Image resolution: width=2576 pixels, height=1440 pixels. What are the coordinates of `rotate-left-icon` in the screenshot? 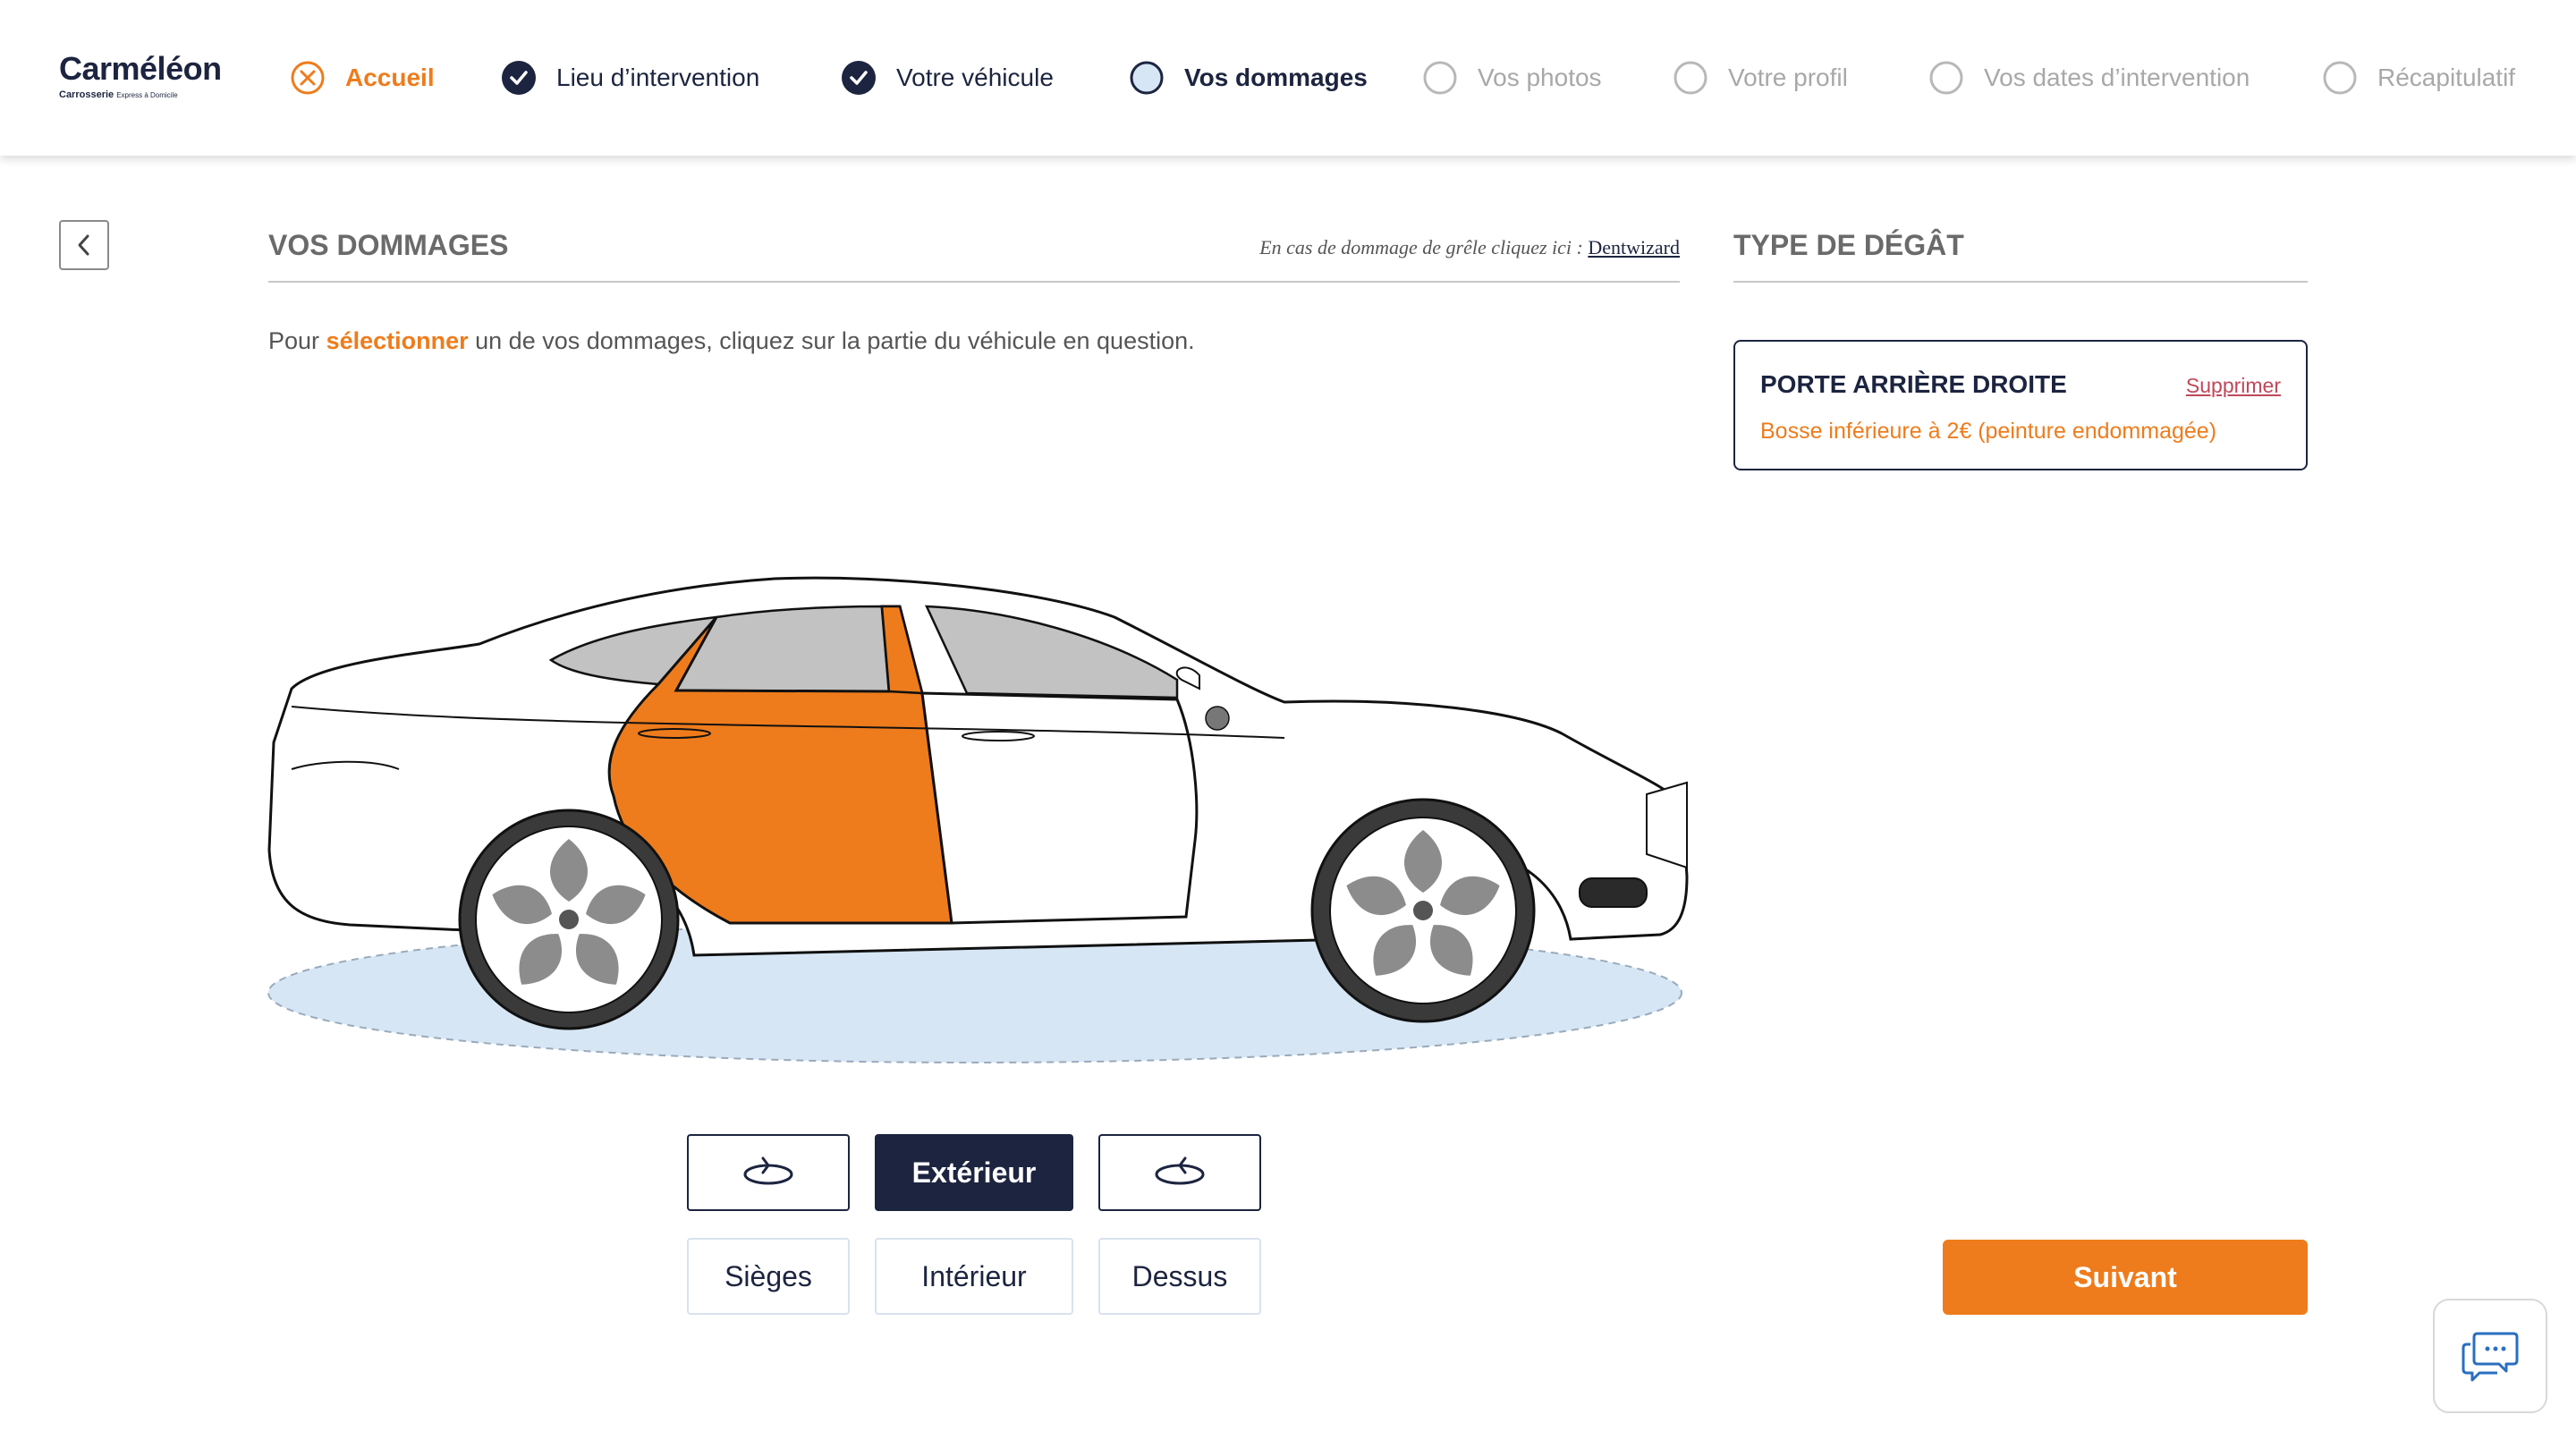 It's located at (768, 1170).